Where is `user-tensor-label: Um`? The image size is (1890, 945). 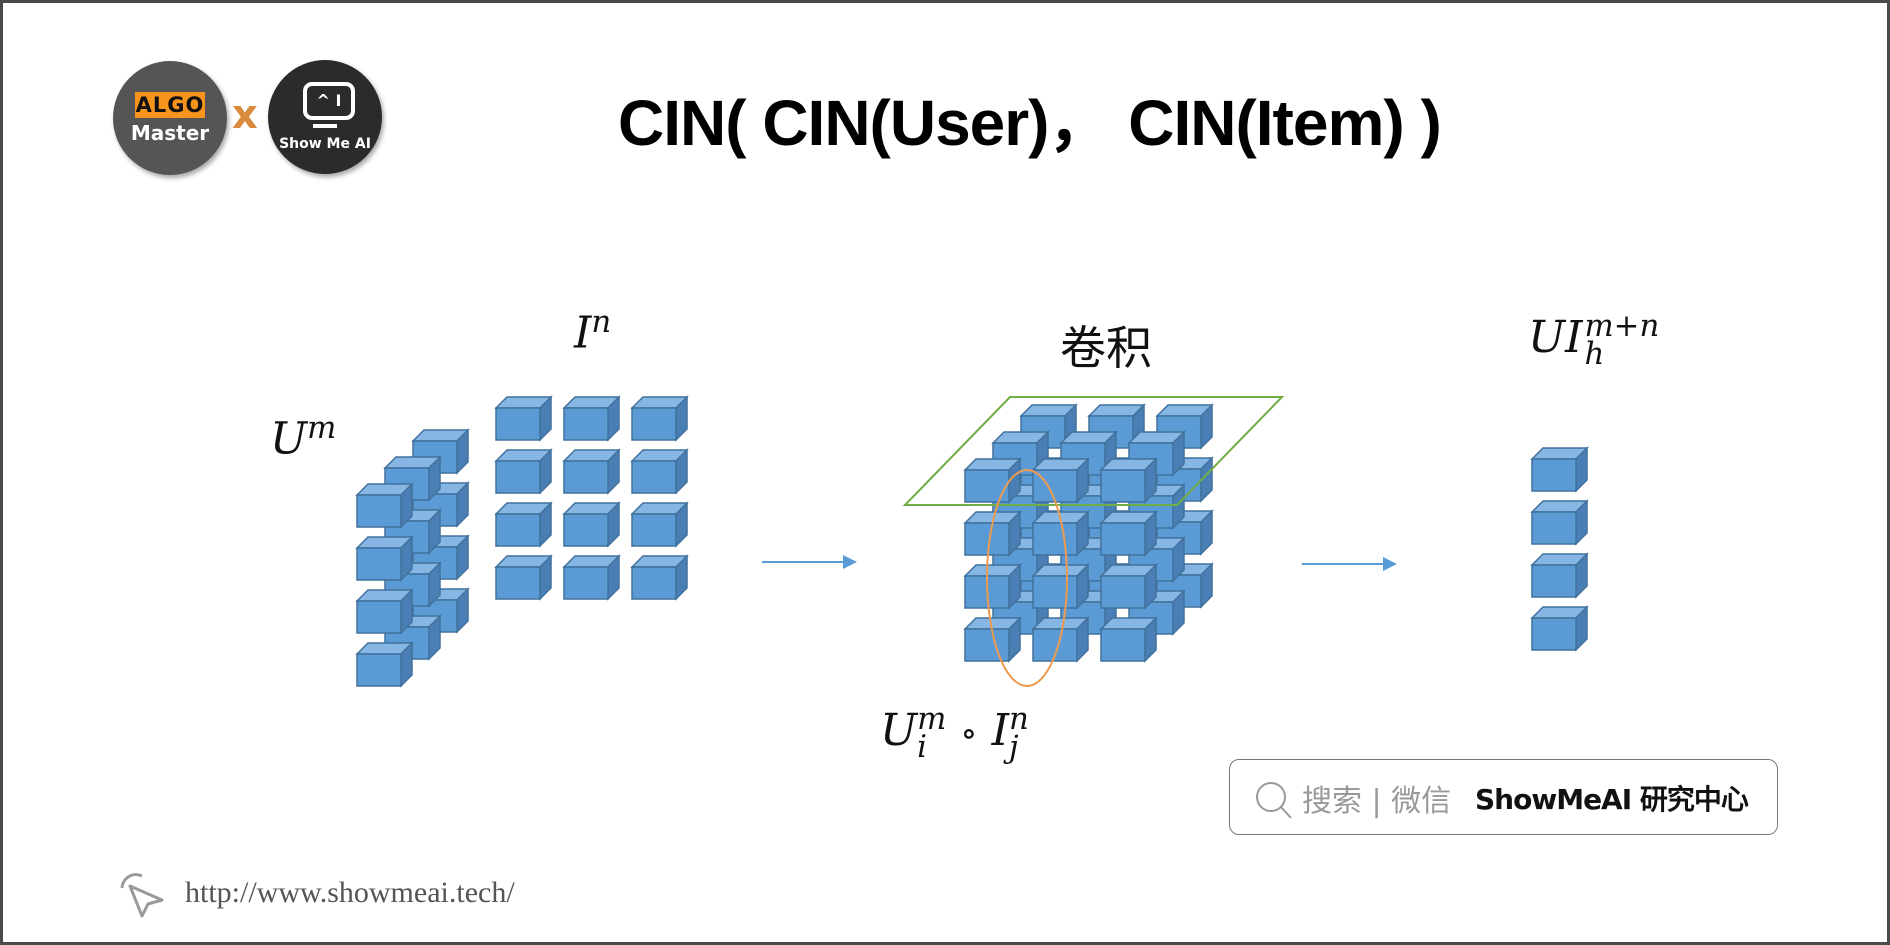
user-tensor-label: Um is located at coordinates (303, 437).